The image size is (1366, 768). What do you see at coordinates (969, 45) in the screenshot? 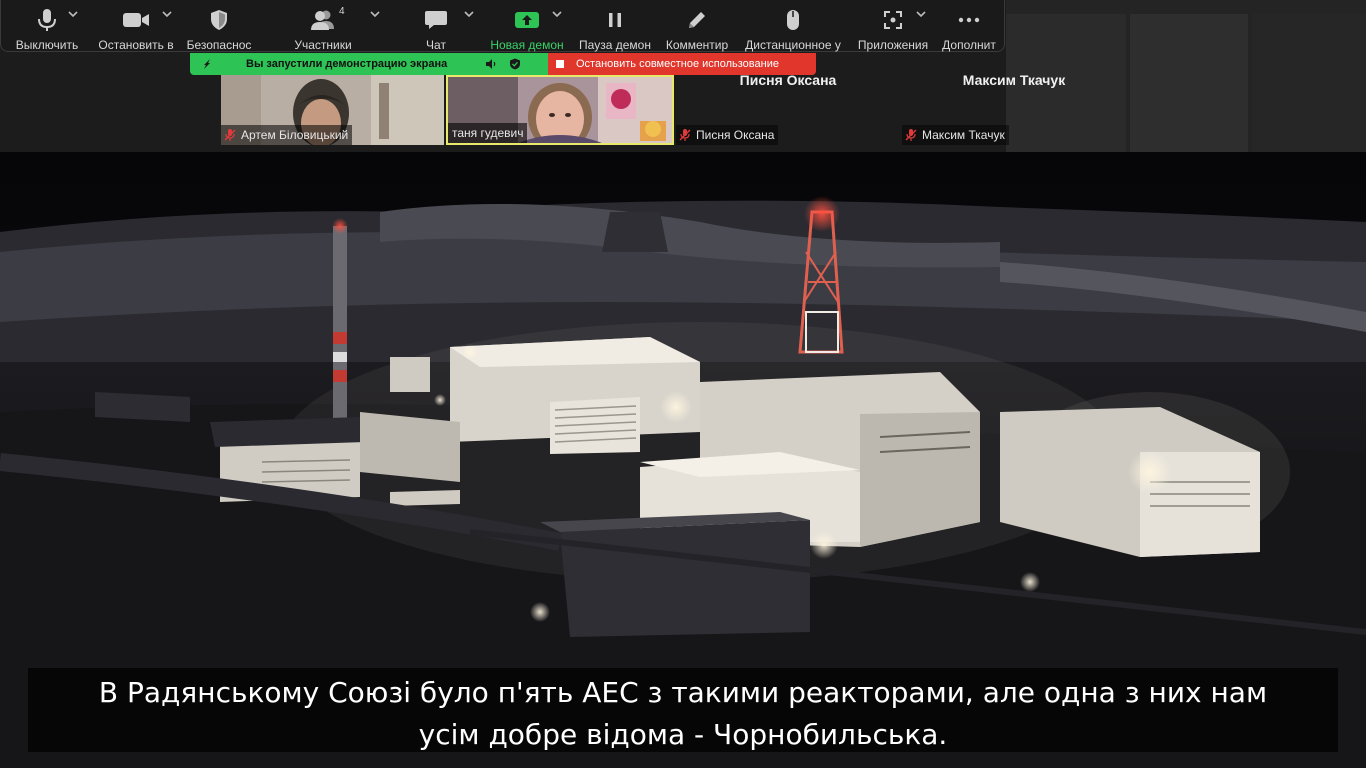
I see `more-label: Дополнит` at bounding box center [969, 45].